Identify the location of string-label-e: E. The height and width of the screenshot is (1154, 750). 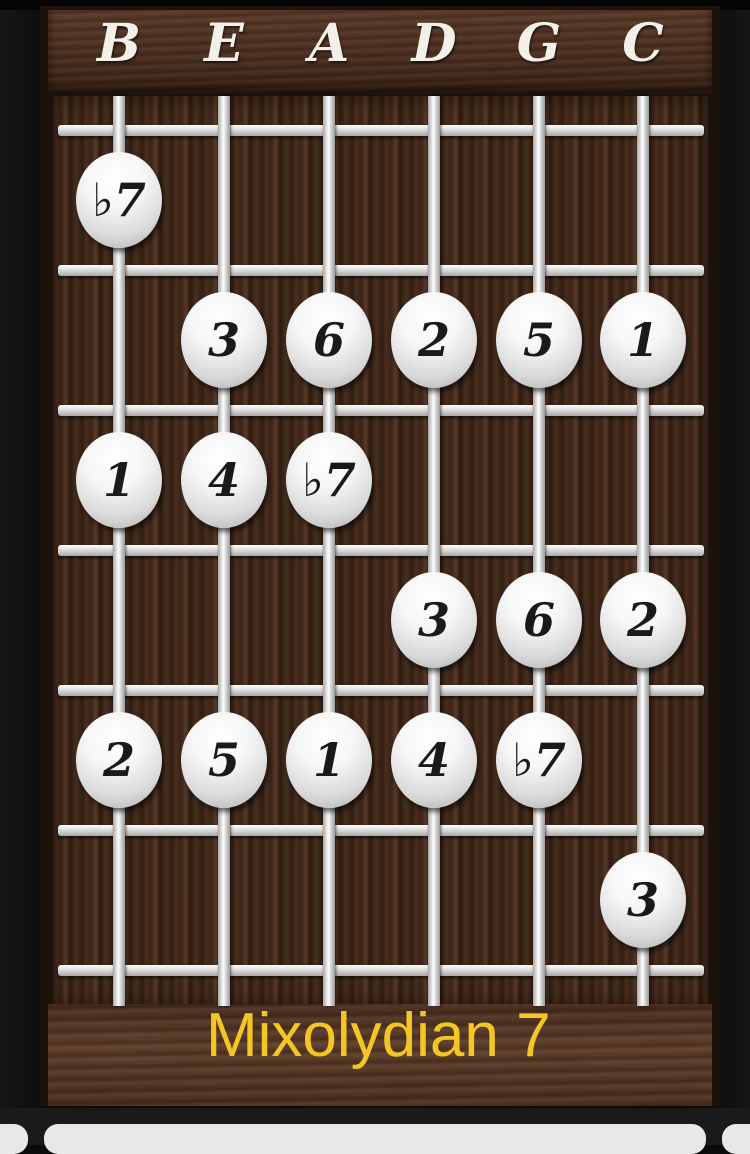
(224, 43).